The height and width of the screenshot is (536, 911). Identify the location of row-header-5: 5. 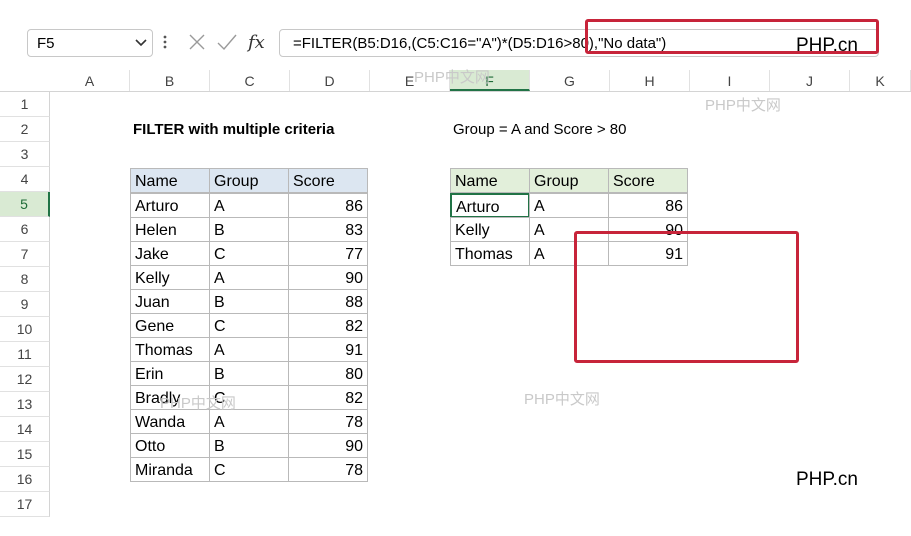
(25, 204).